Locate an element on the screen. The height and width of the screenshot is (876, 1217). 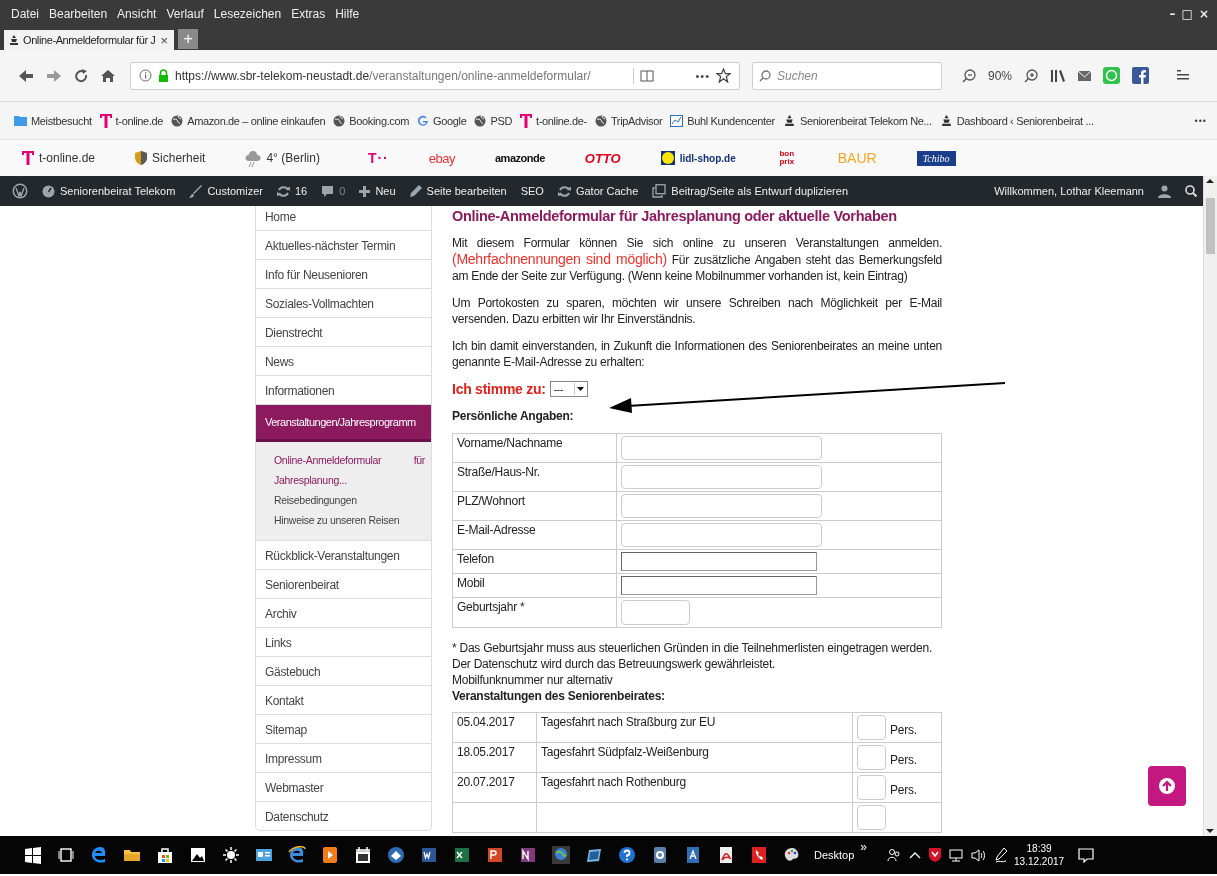
bookmark-link: Meistbesucht is located at coordinates (53, 120).